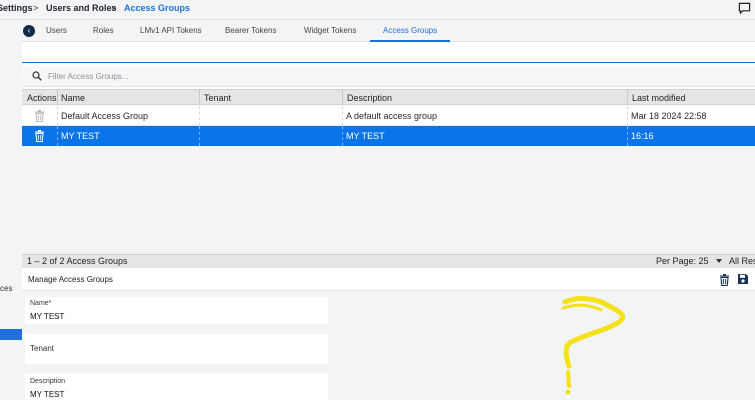 This screenshot has height=400, width=755. What do you see at coordinates (176, 386) in the screenshot?
I see `description-field: Description MY TEST` at bounding box center [176, 386].